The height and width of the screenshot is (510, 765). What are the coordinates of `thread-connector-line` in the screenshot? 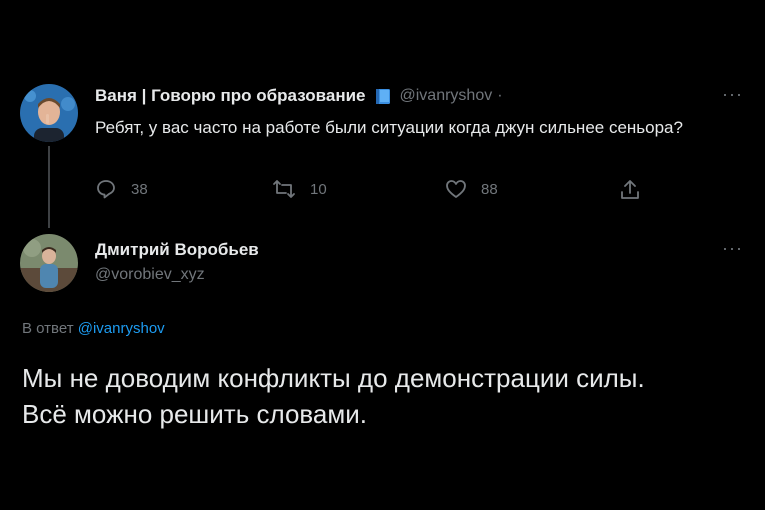 It's located at (49, 187).